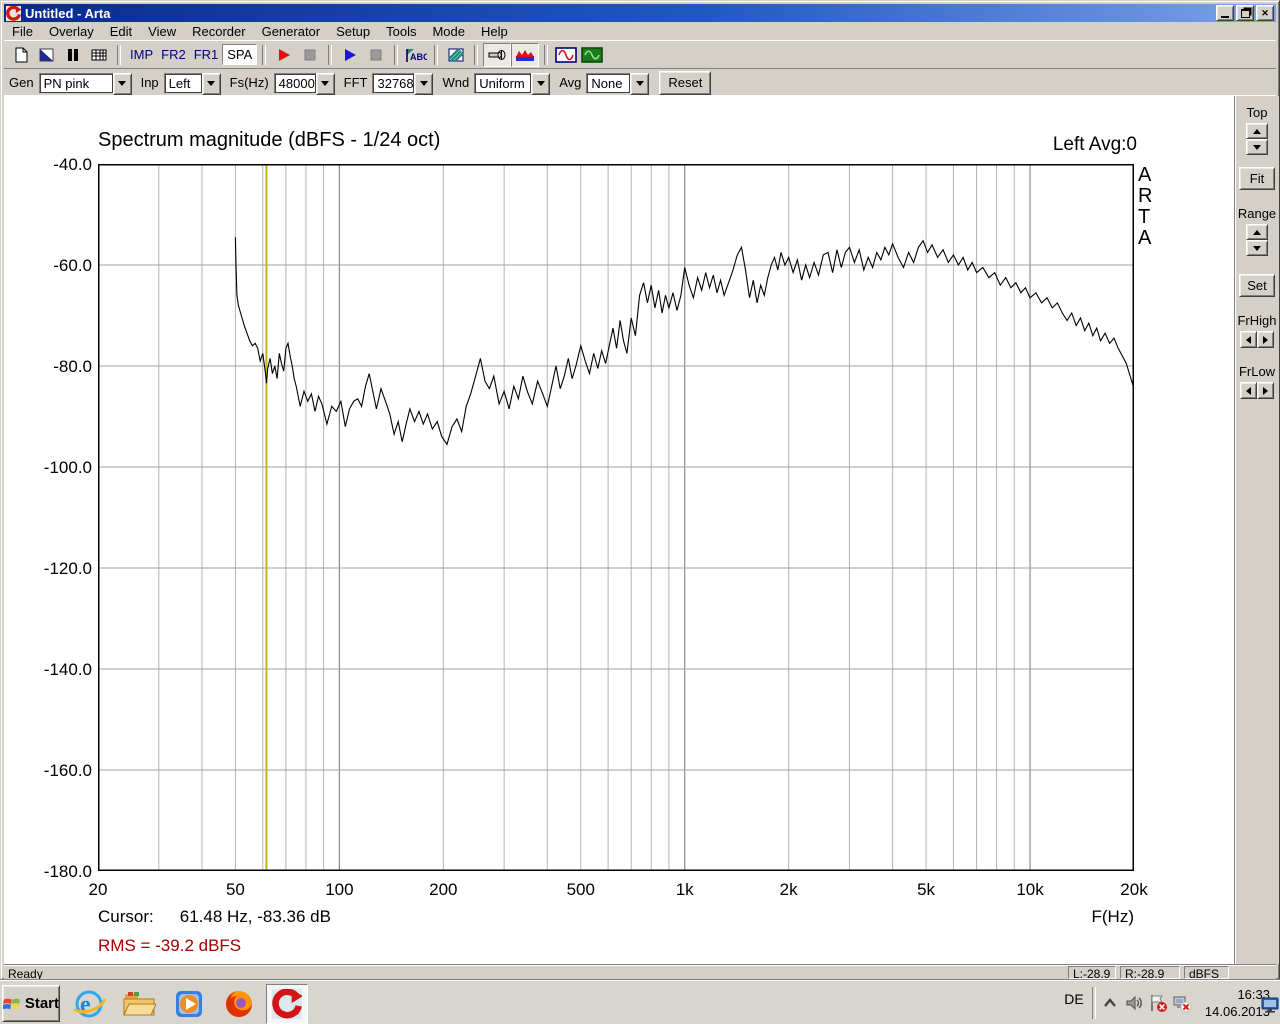 The width and height of the screenshot is (1280, 1024). Describe the element at coordinates (189, 1004) in the screenshot. I see `media-player-icon` at that location.